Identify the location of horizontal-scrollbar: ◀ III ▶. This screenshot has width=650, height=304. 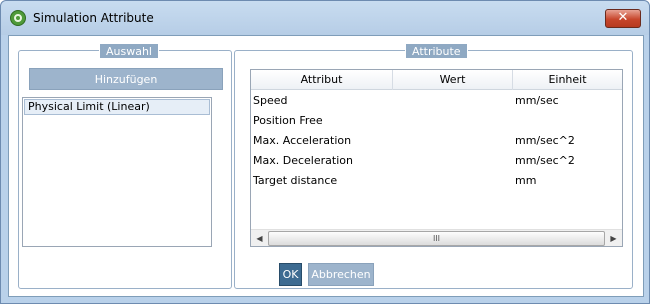
(436, 237).